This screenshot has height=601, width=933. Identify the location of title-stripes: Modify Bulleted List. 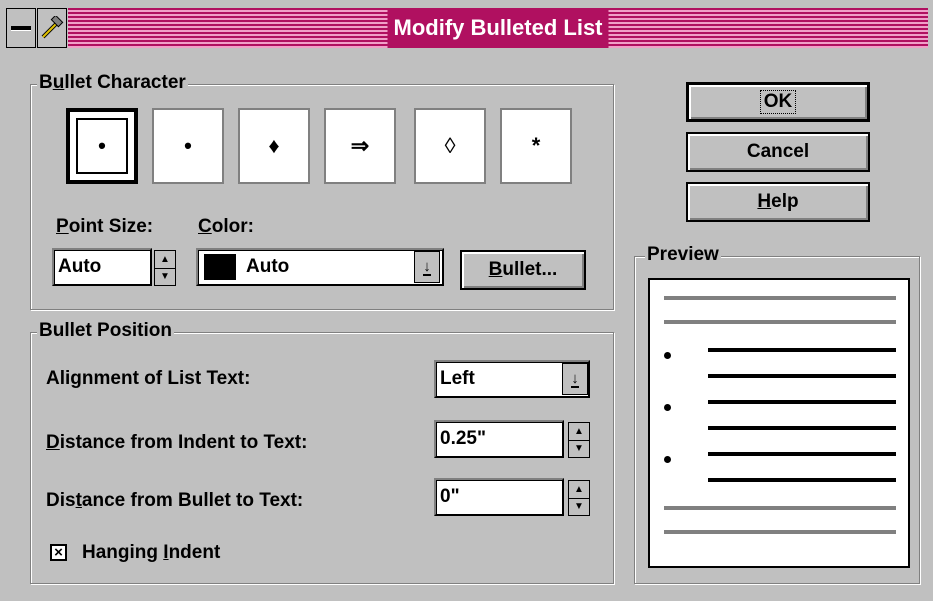
(498, 28).